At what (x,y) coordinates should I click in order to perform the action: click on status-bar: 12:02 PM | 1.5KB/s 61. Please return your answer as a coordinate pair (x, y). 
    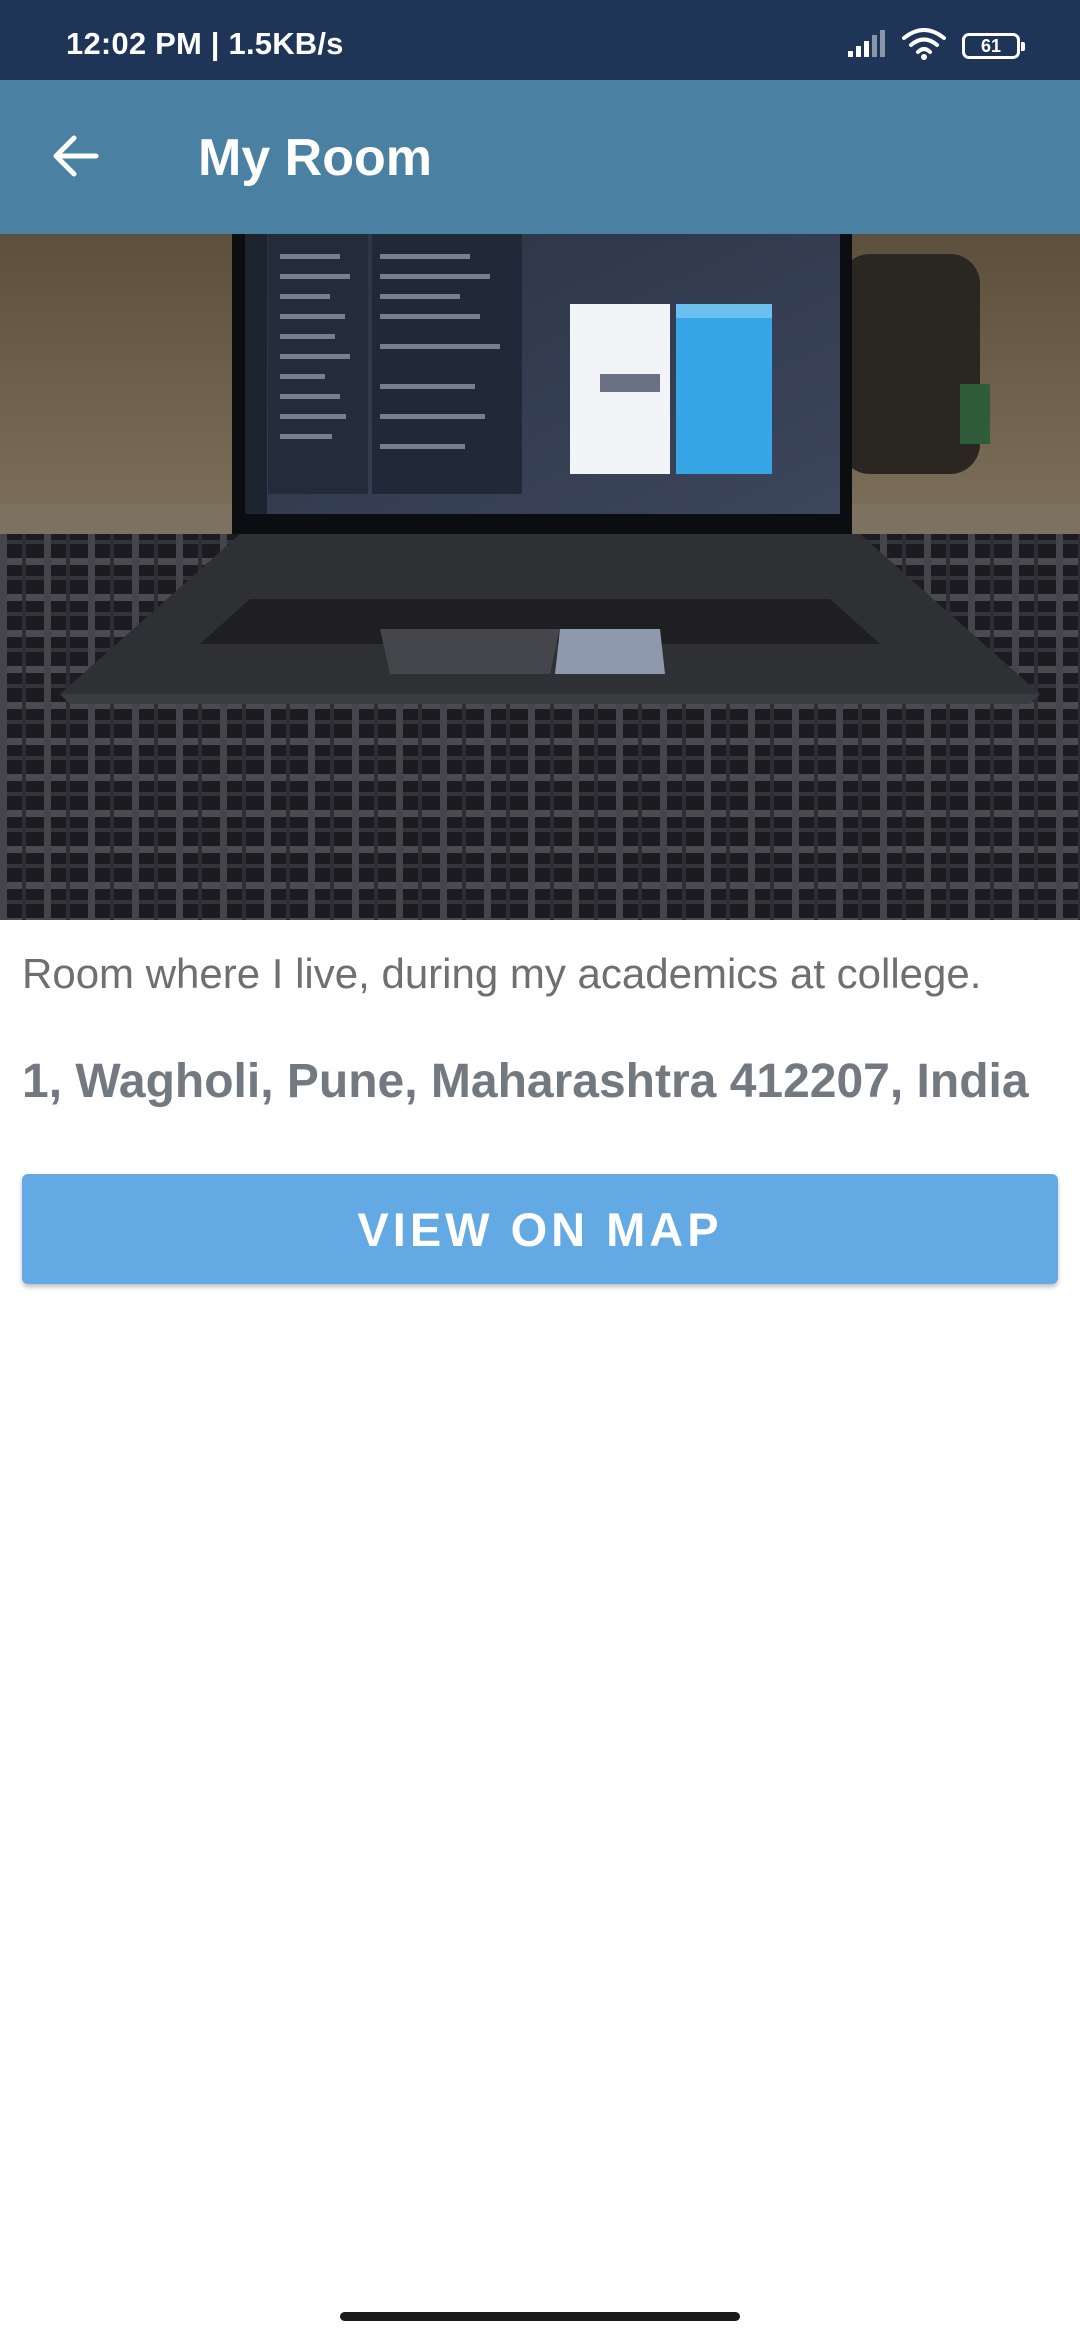
    Looking at the image, I should click on (540, 40).